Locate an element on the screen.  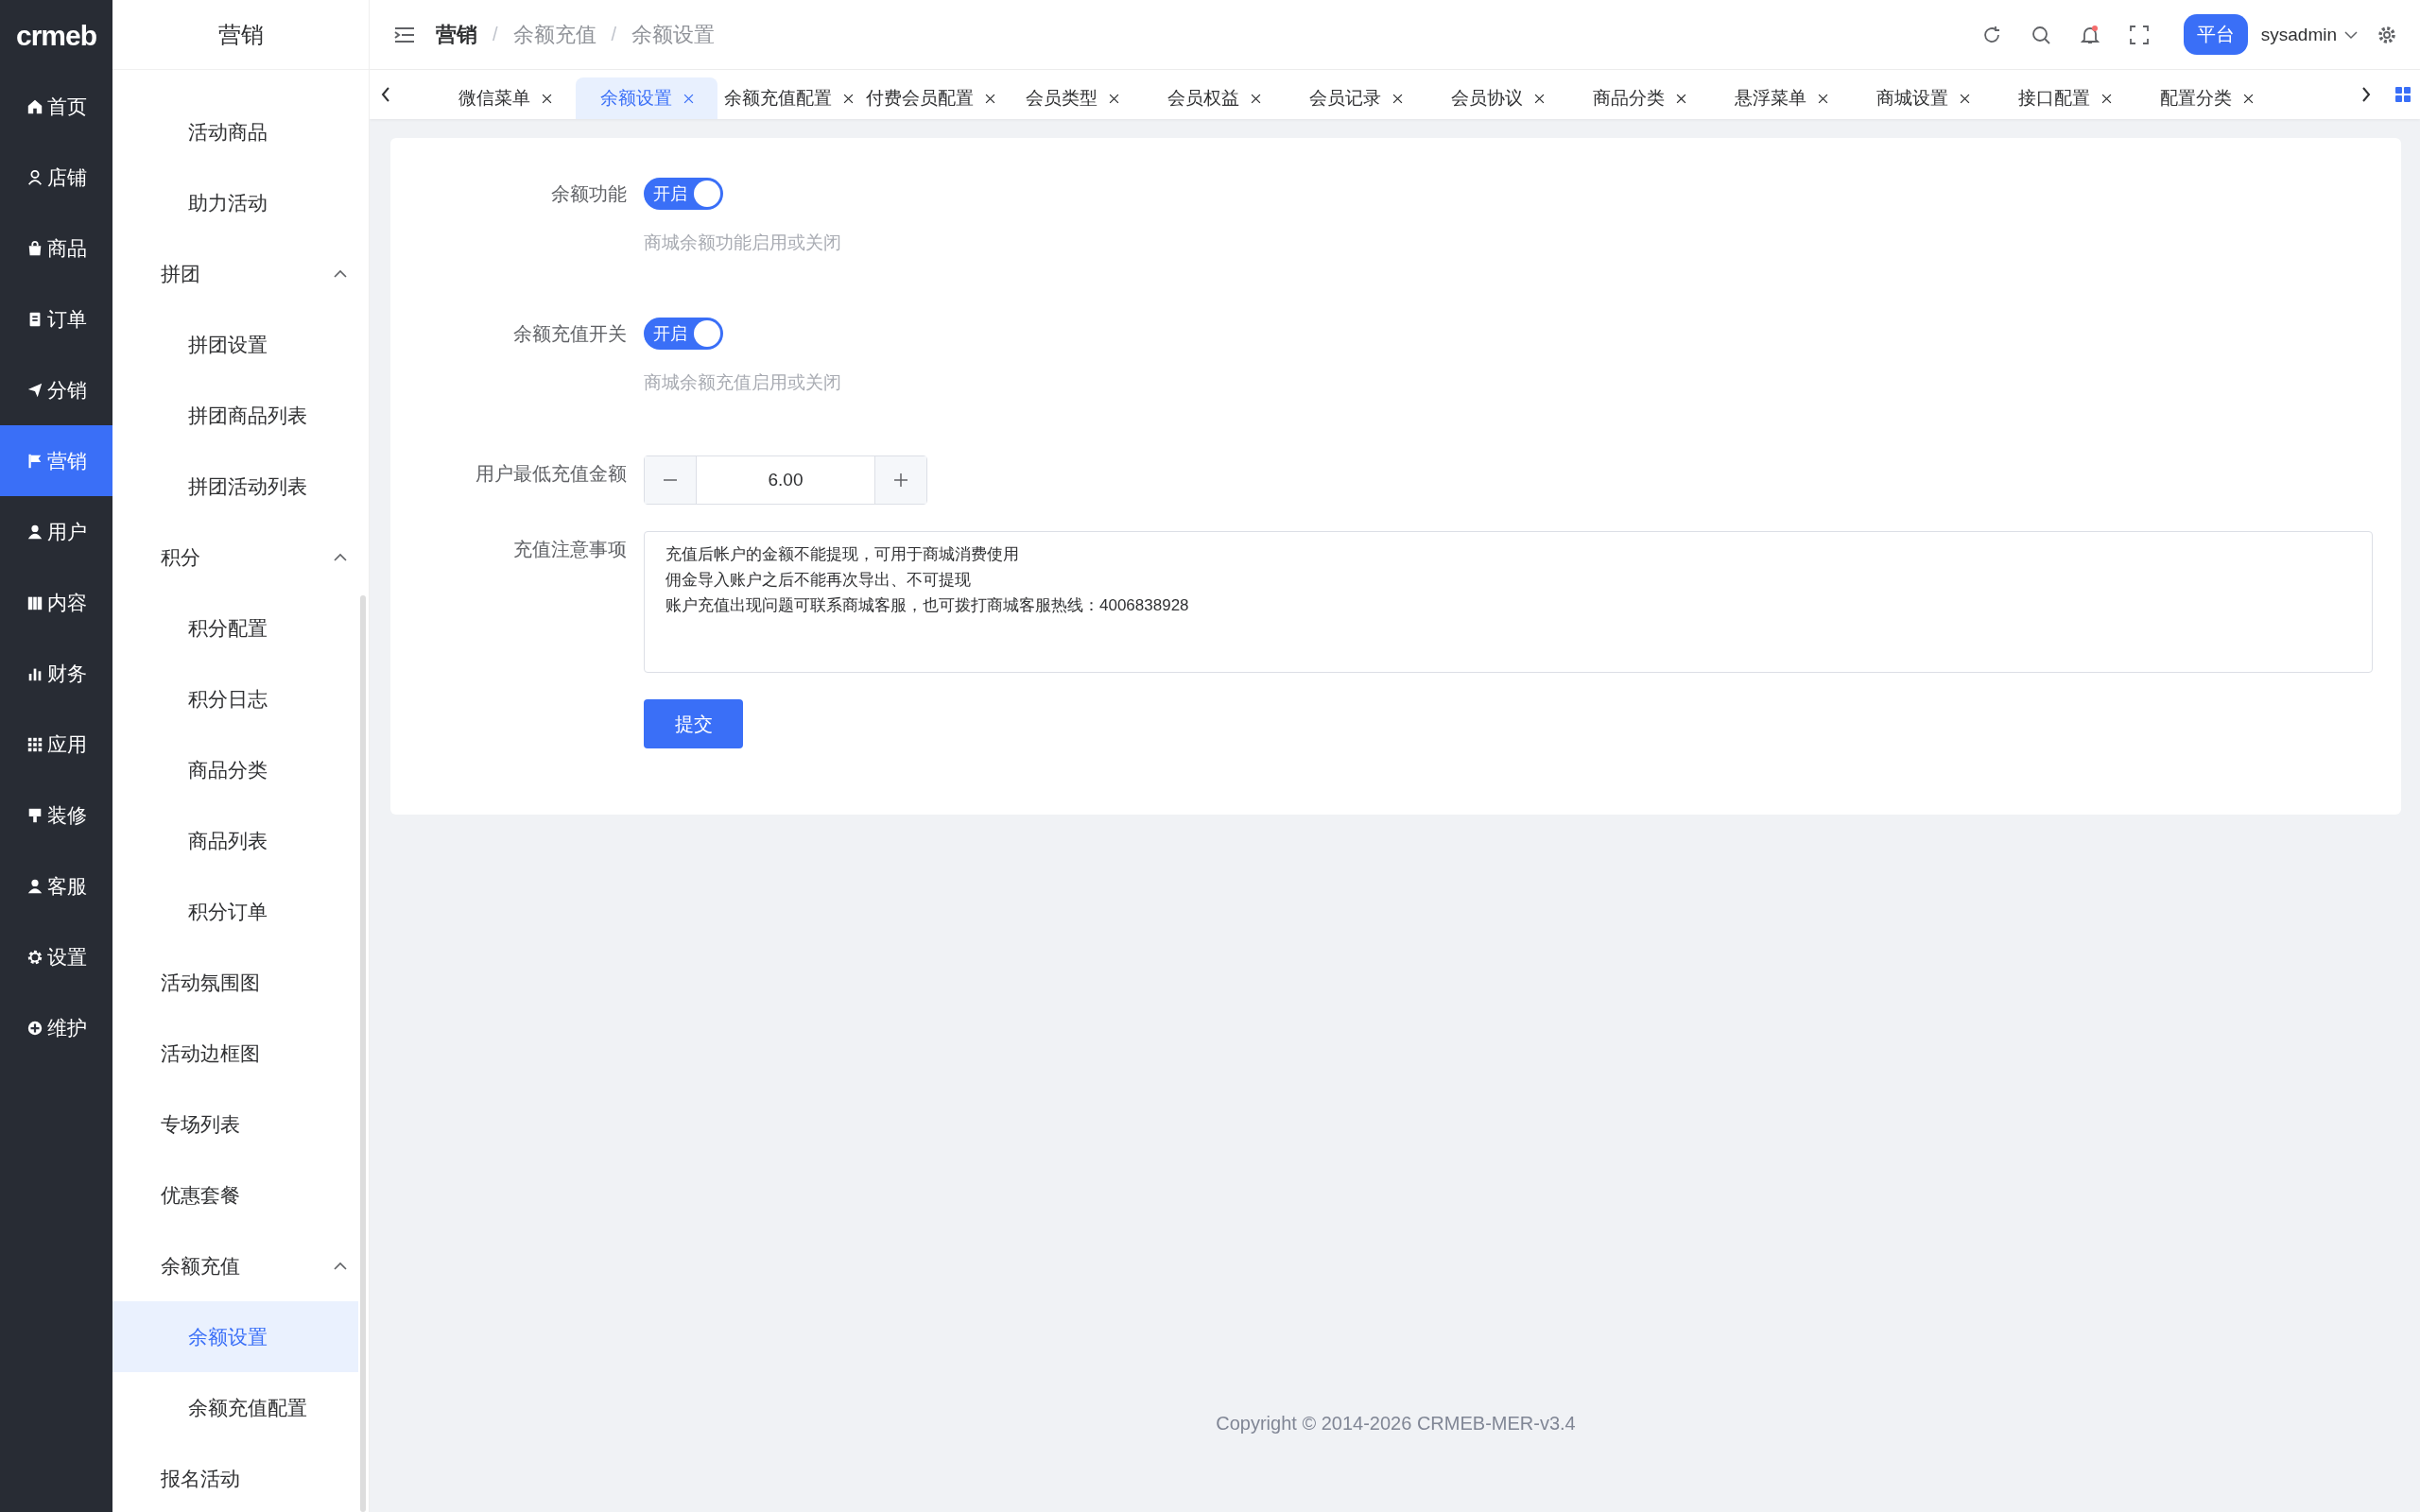
menu-item: 报名活动 is located at coordinates (241, 1477).